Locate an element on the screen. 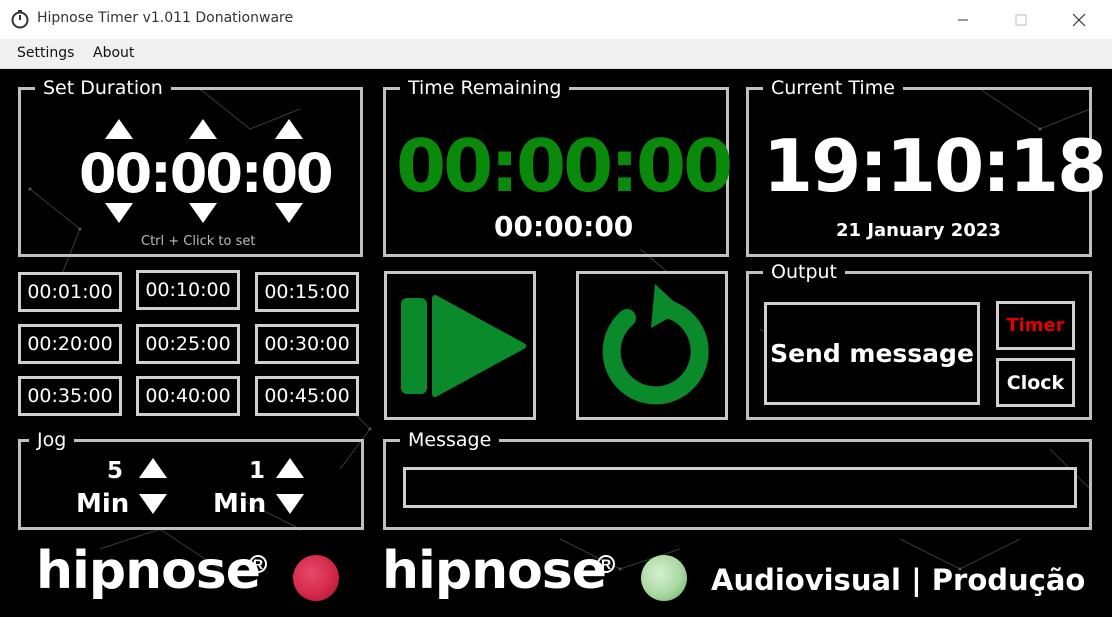 Image resolution: width=1112 pixels, height=617 pixels. preset-button: 00:40:00 is located at coordinates (188, 396).